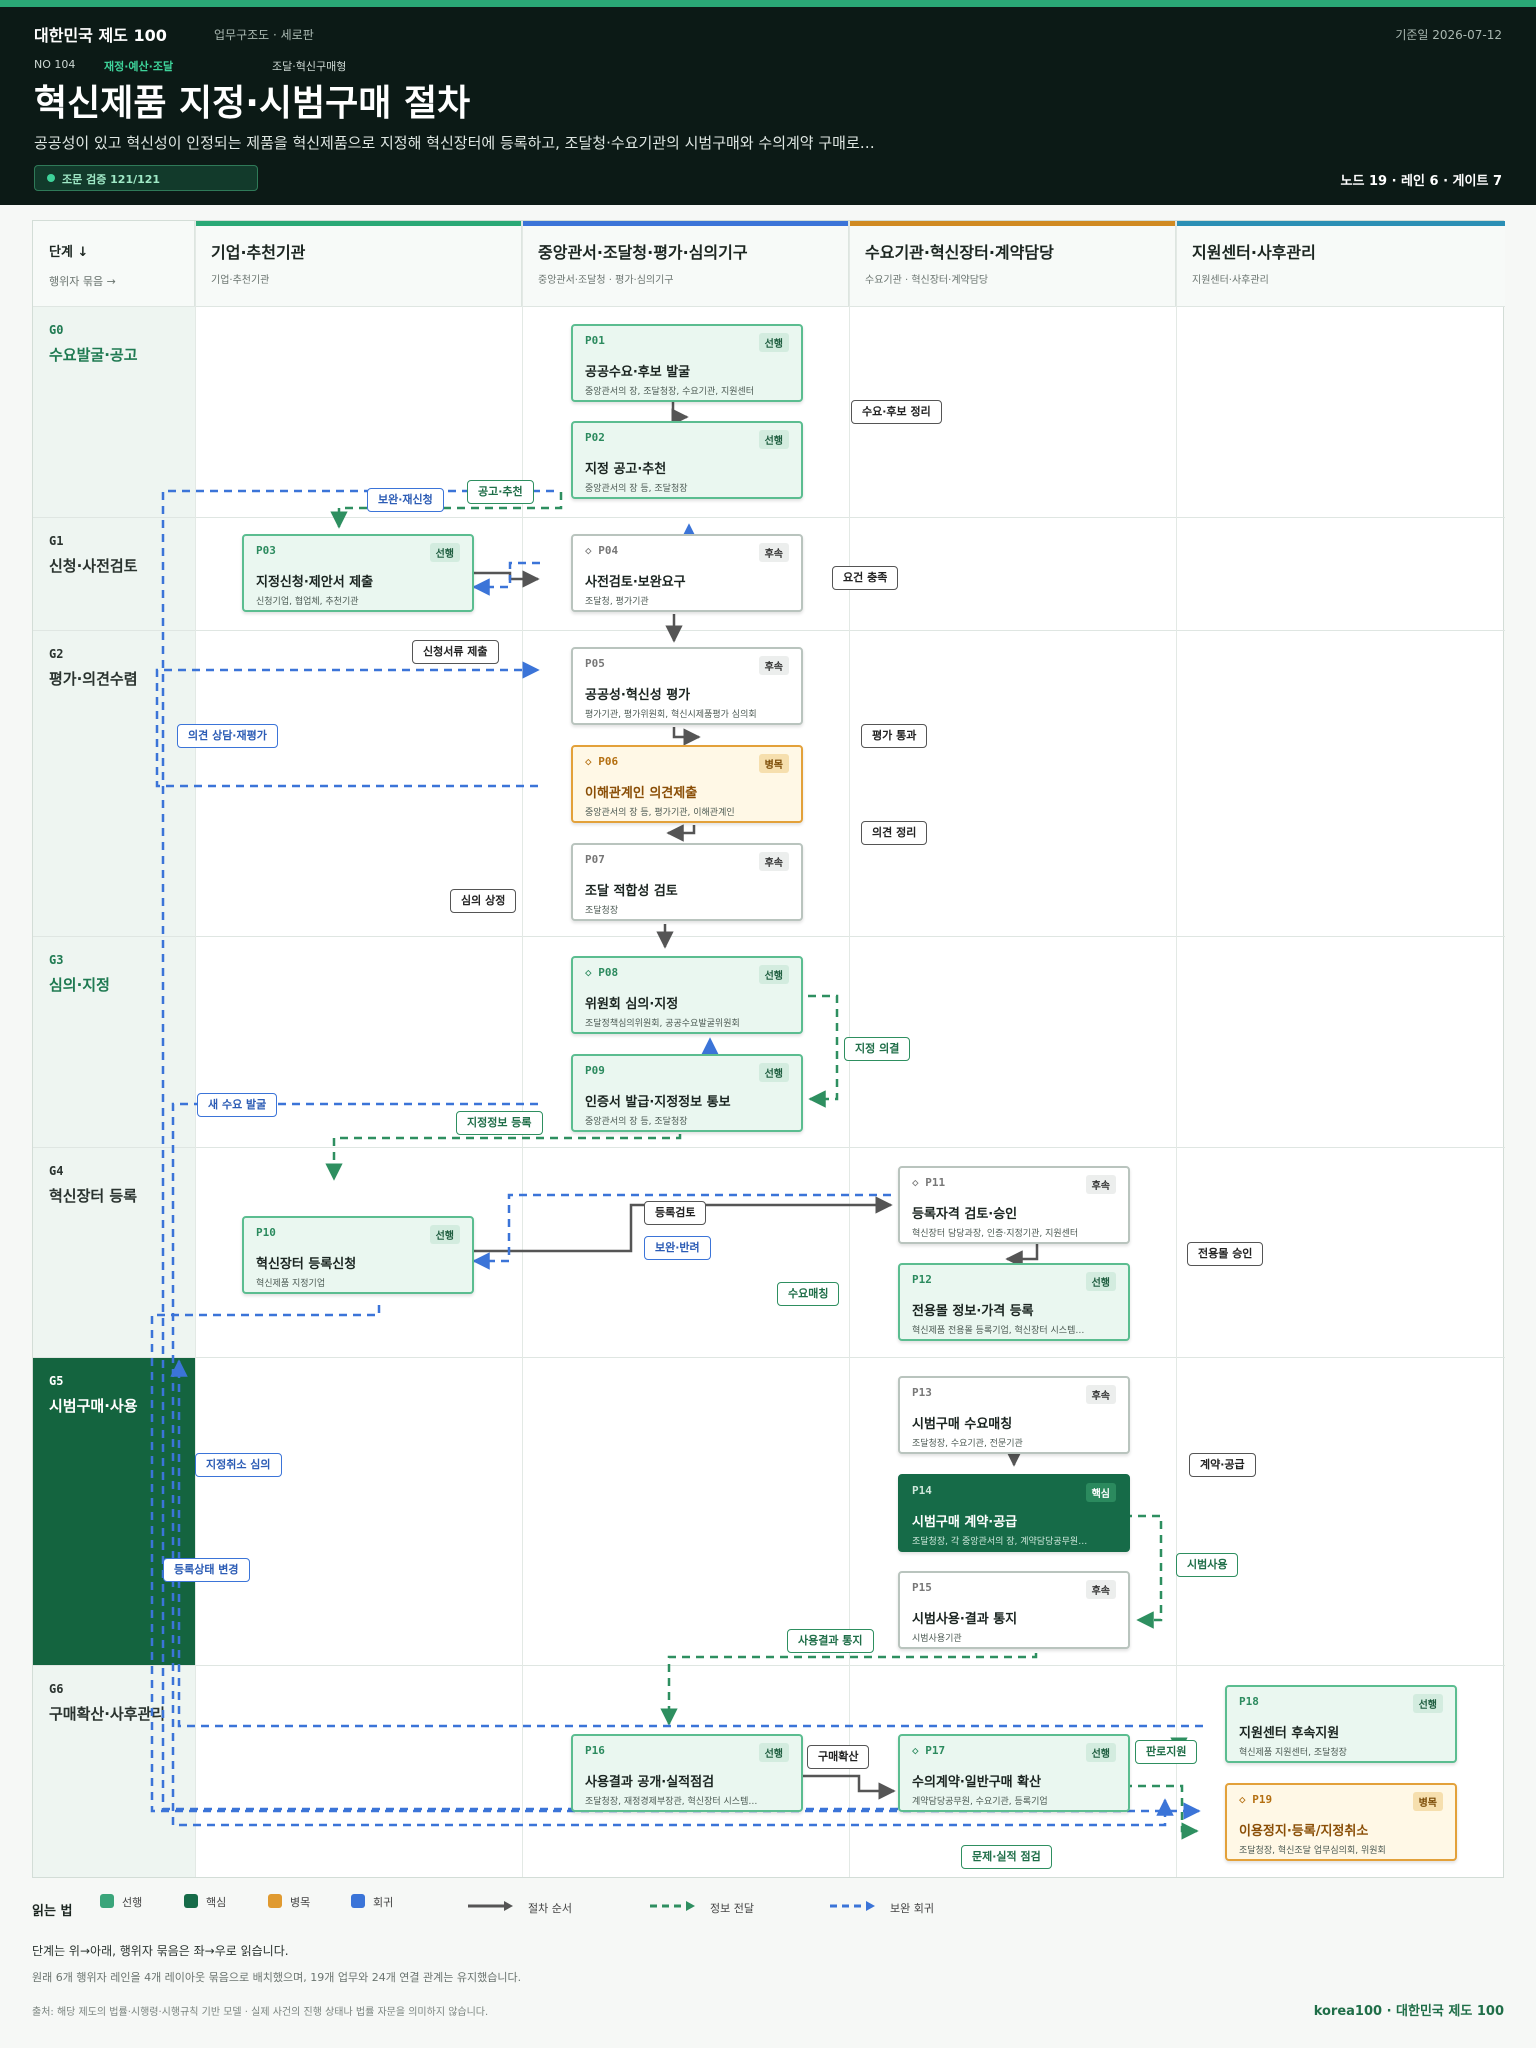  Describe the element at coordinates (595, 340) in the screenshot. I see `node-id: P01` at that location.